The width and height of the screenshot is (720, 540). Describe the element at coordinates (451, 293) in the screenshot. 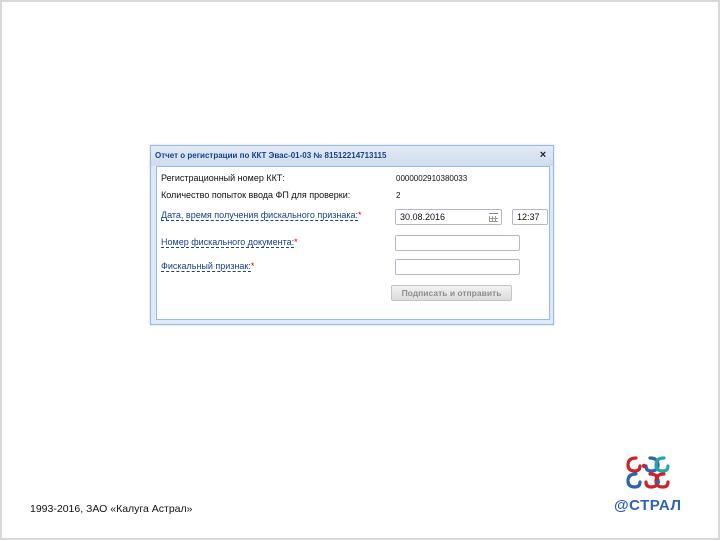

I see `sign-and-send-button: Подписать и отправить` at that location.